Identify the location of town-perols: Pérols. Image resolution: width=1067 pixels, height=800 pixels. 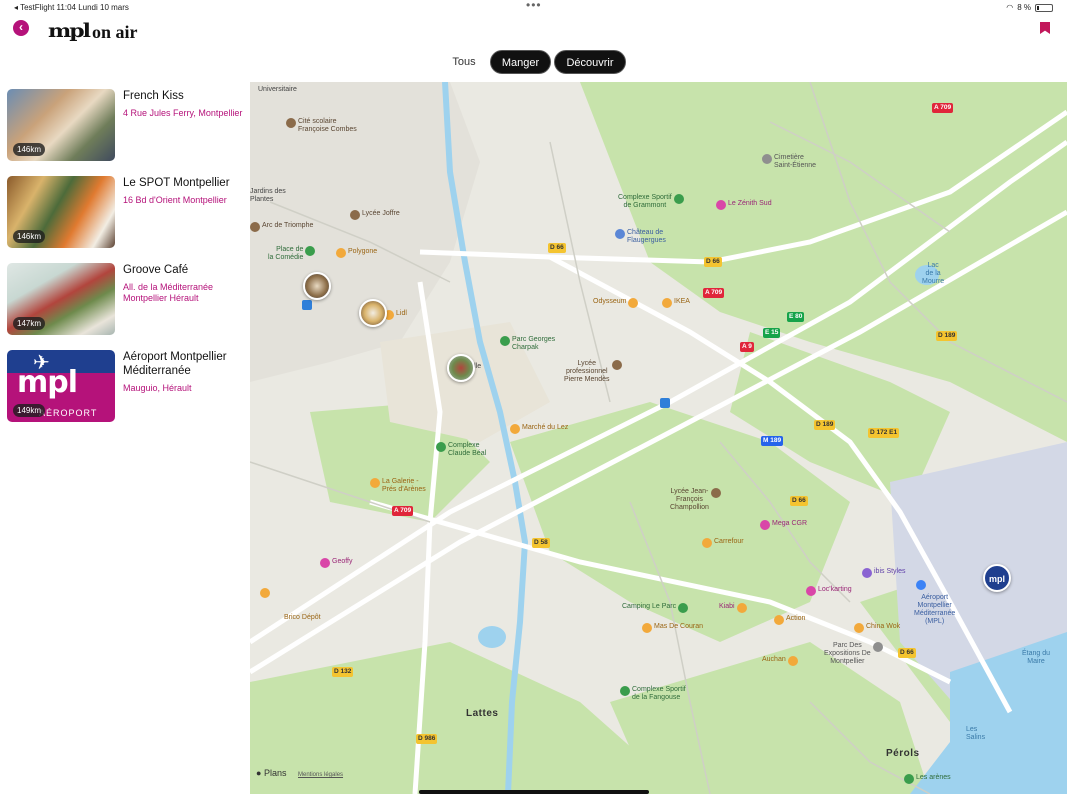
(903, 753).